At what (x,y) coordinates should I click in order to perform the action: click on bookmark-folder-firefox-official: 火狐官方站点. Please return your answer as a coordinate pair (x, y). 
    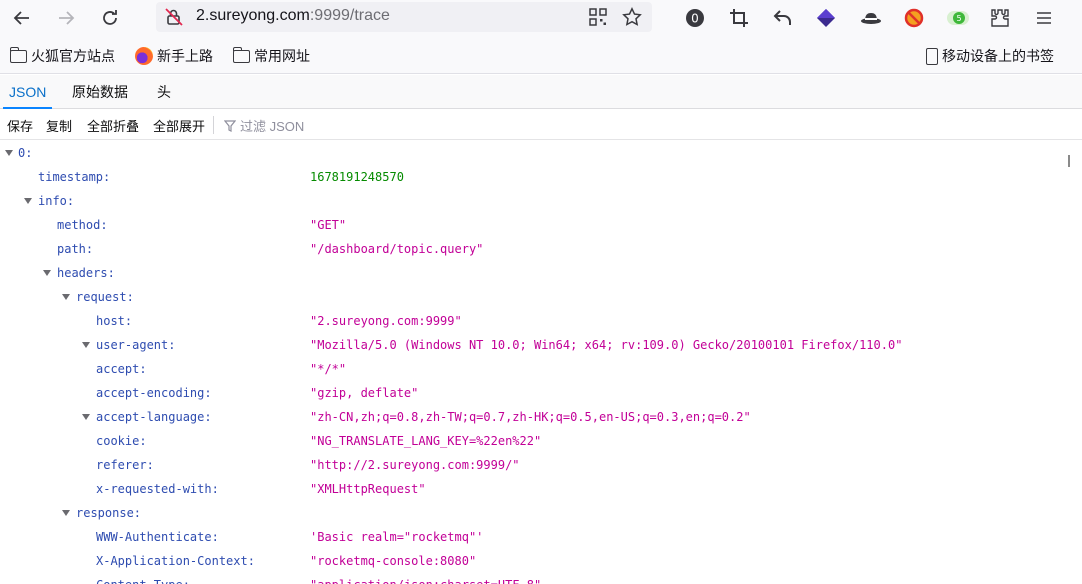
    Looking at the image, I should click on (62, 56).